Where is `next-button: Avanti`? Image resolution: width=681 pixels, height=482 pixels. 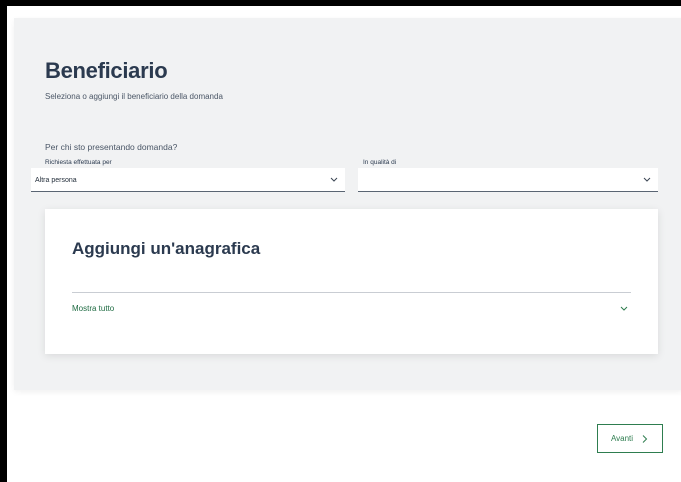 next-button: Avanti is located at coordinates (630, 438).